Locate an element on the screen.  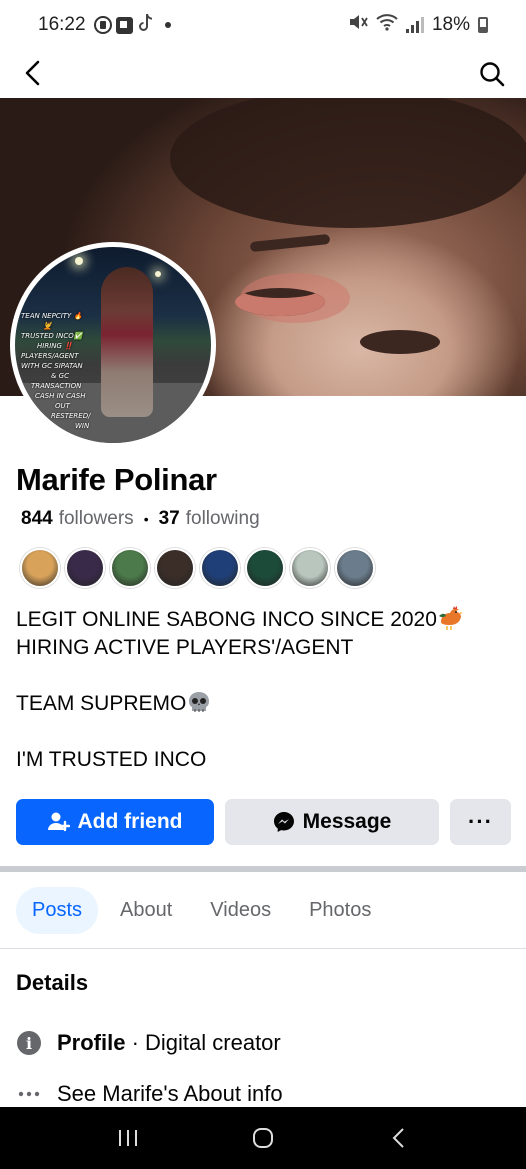
bio-line: I'M TRUSTED INCO is located at coordinates (111, 759).